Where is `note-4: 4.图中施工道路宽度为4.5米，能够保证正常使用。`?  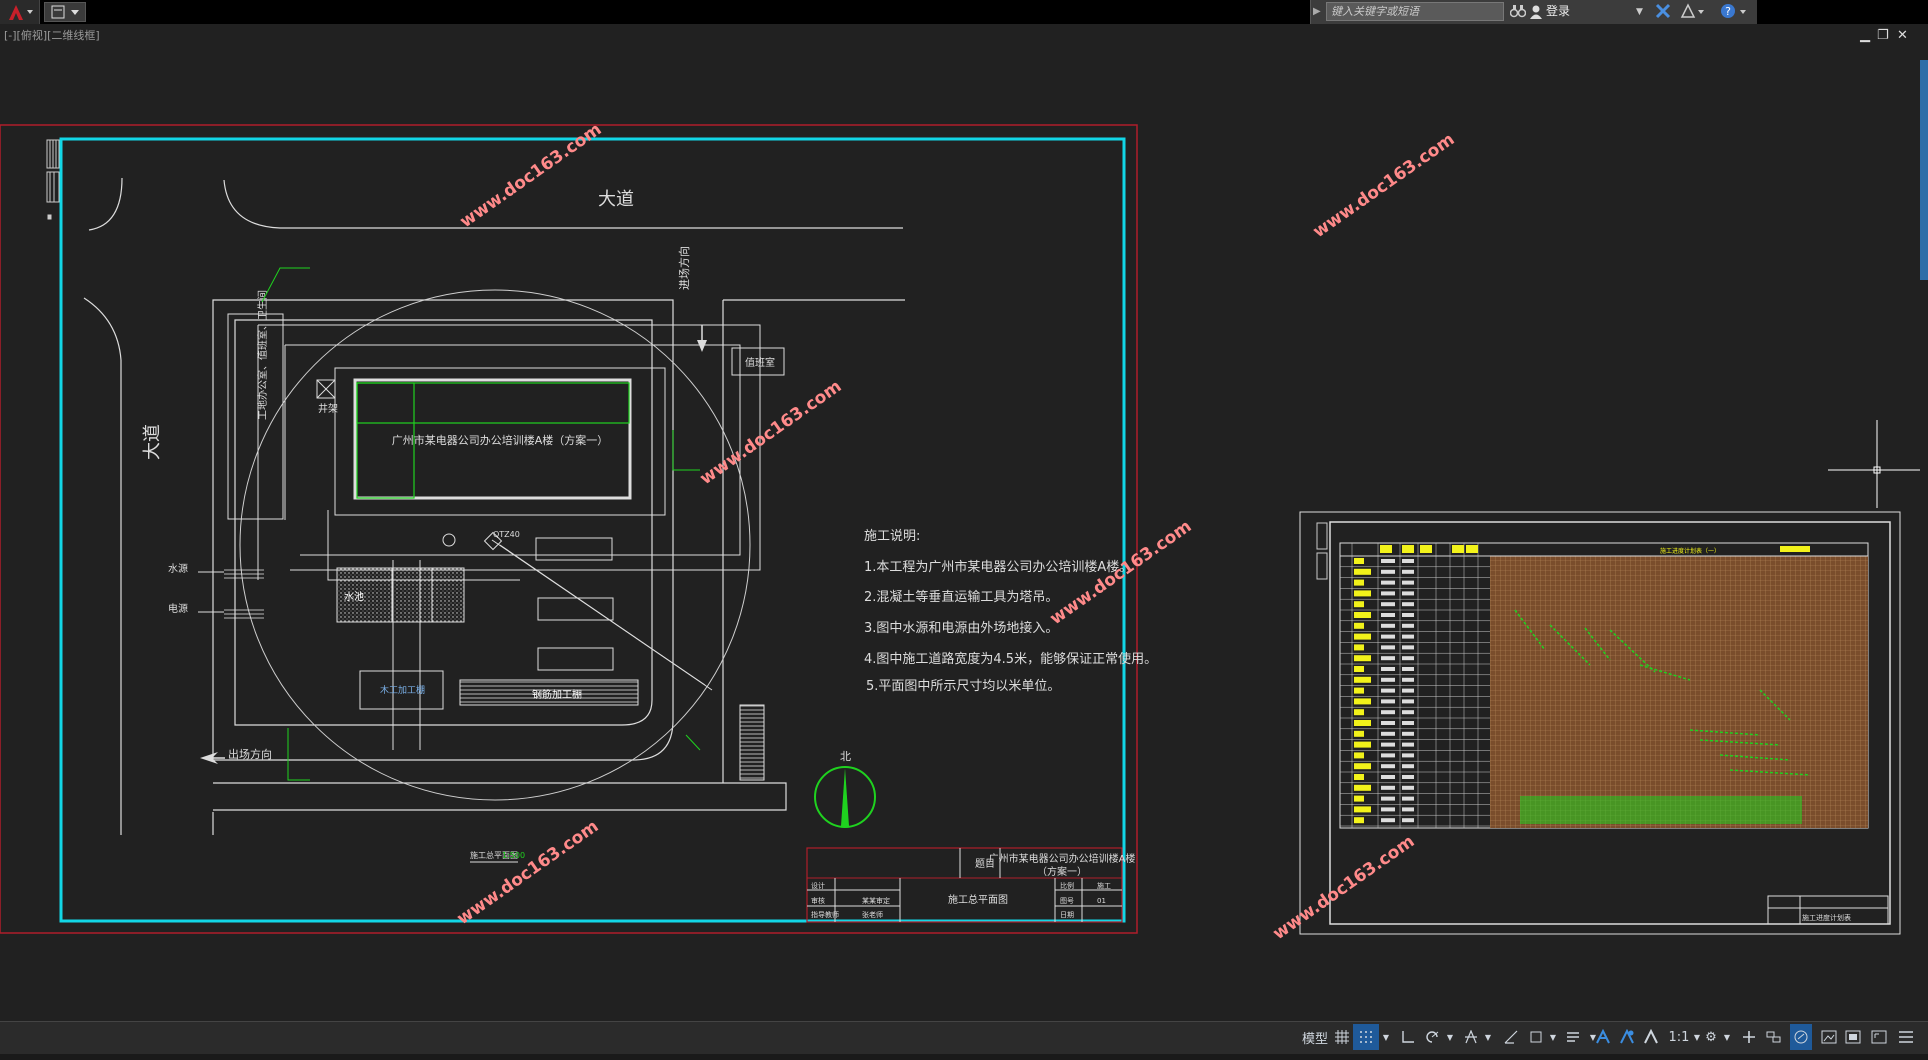 note-4: 4.图中施工道路宽度为4.5米，能够保证正常使用。 is located at coordinates (1010, 659).